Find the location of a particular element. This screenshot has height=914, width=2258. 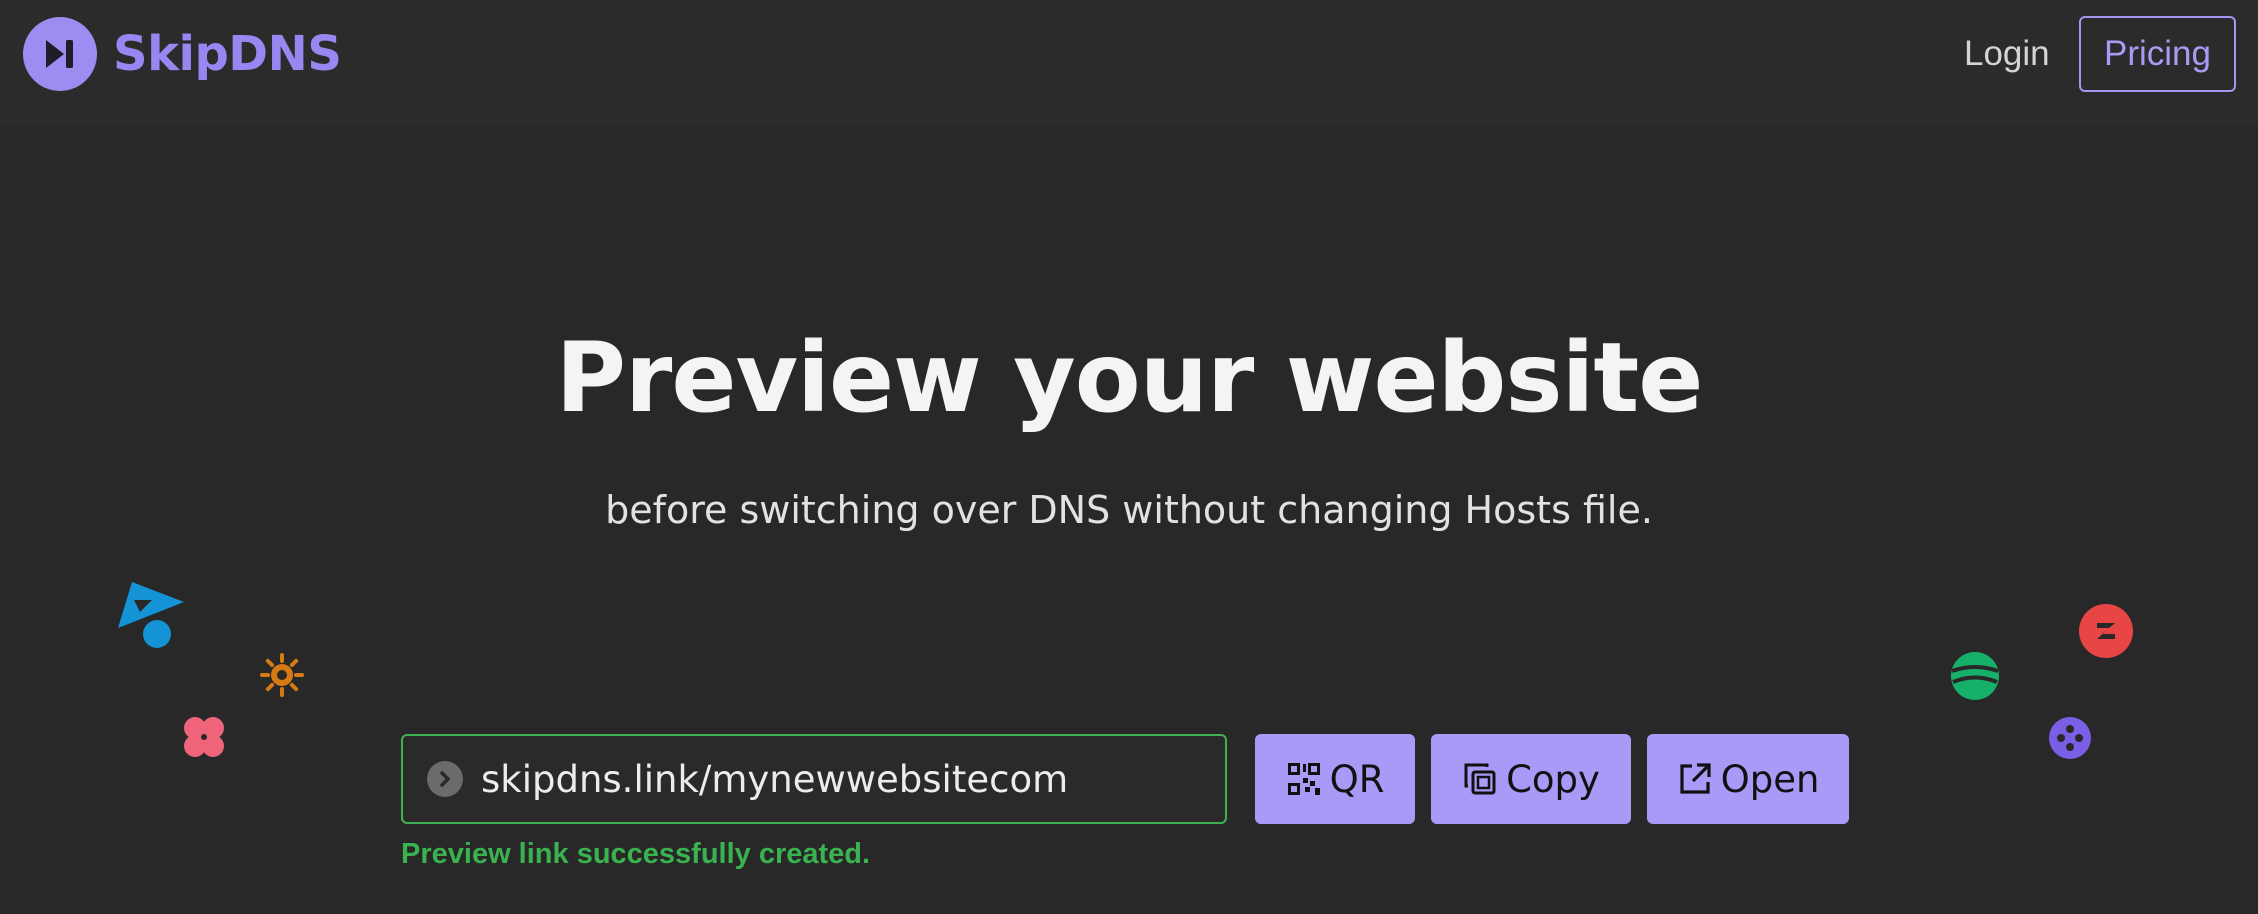

open-button: Open is located at coordinates (1748, 779).